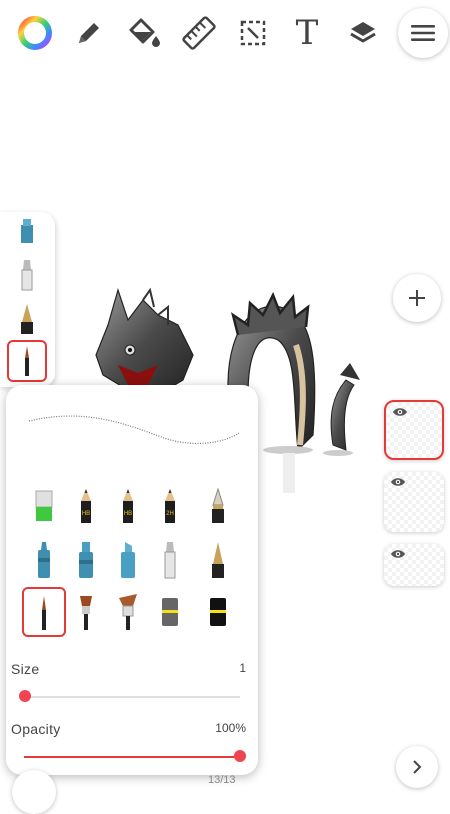 The width and height of the screenshot is (450, 814). I want to click on strip-airbrush, so click(27, 275).